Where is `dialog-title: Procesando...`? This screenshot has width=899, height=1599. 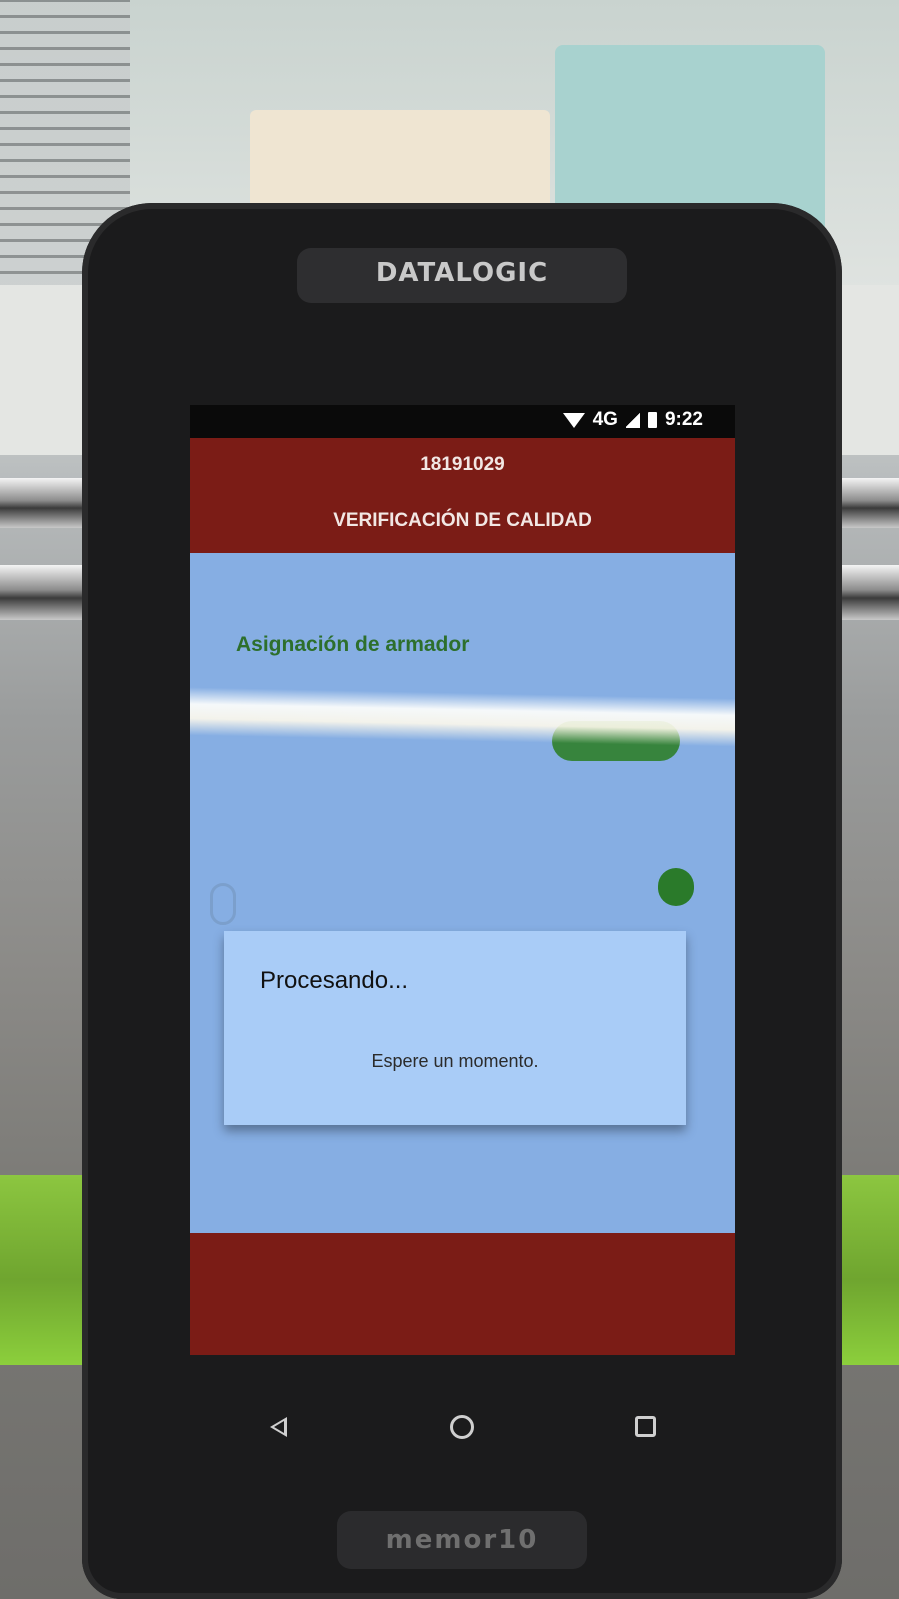
dialog-title: Procesando... is located at coordinates (334, 980).